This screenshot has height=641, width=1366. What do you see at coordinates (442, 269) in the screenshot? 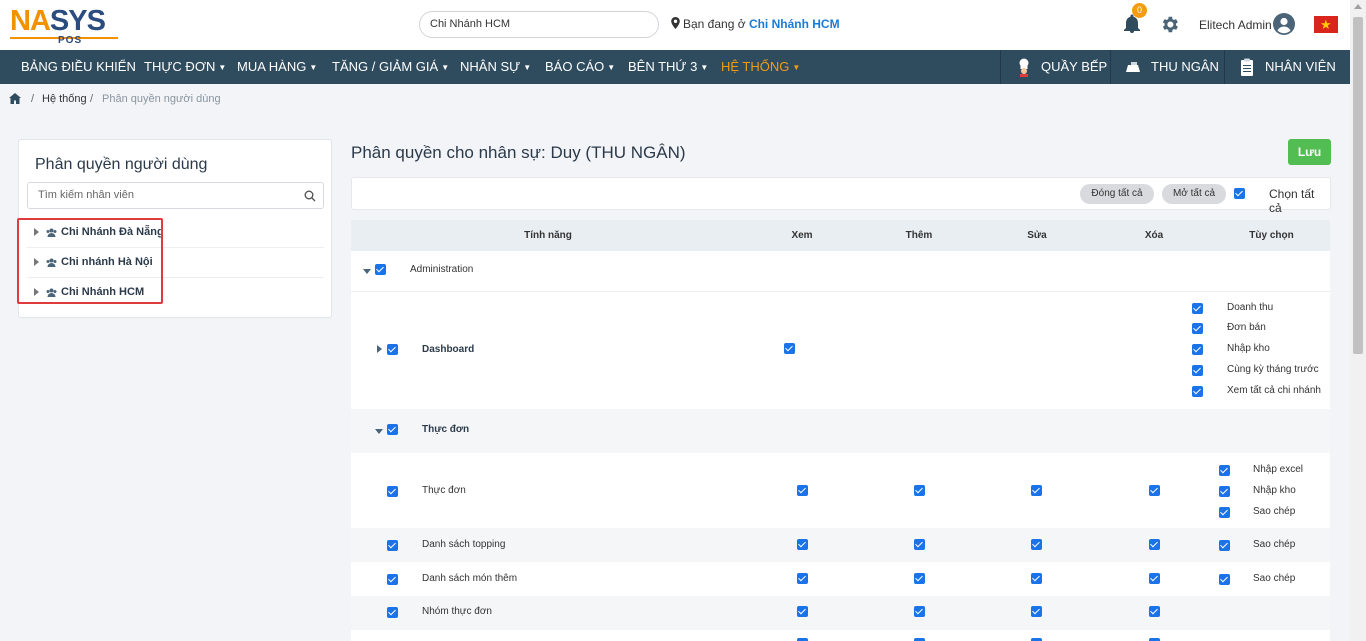
I see `group-label: Administration` at bounding box center [442, 269].